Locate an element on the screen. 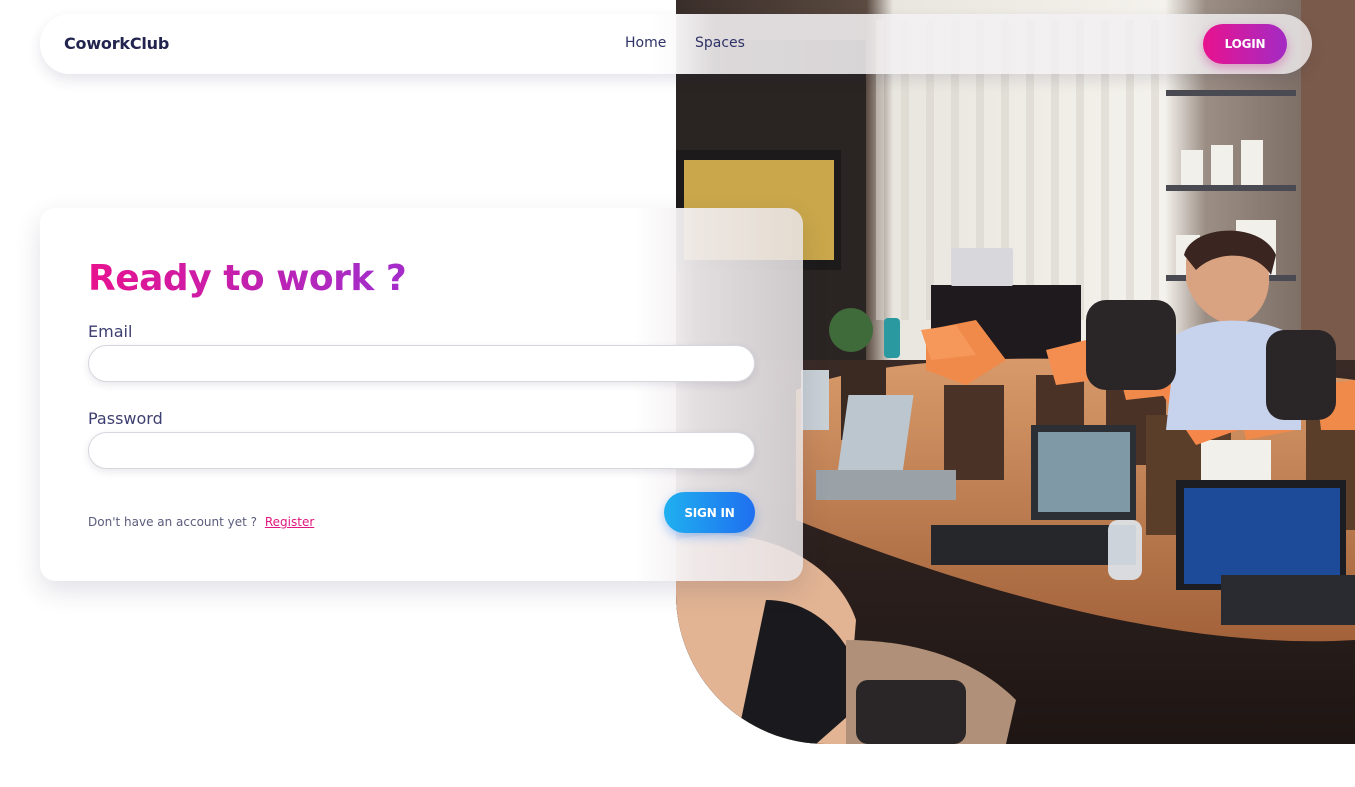  nav-link-home: Home is located at coordinates (645, 43).